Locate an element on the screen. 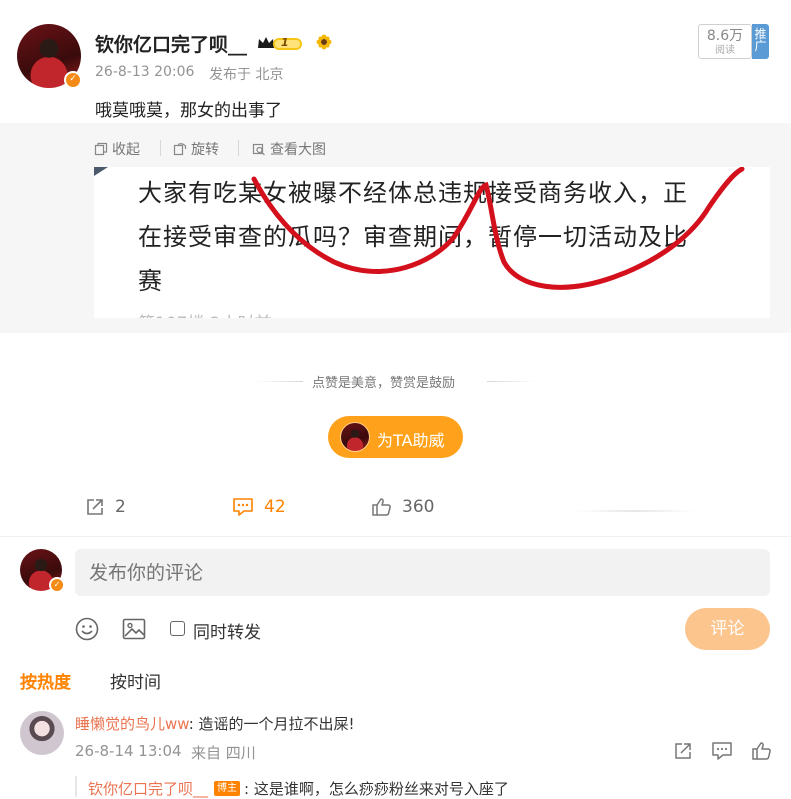 The height and width of the screenshot is (799, 791). views-count: 8.6万 is located at coordinates (725, 36).